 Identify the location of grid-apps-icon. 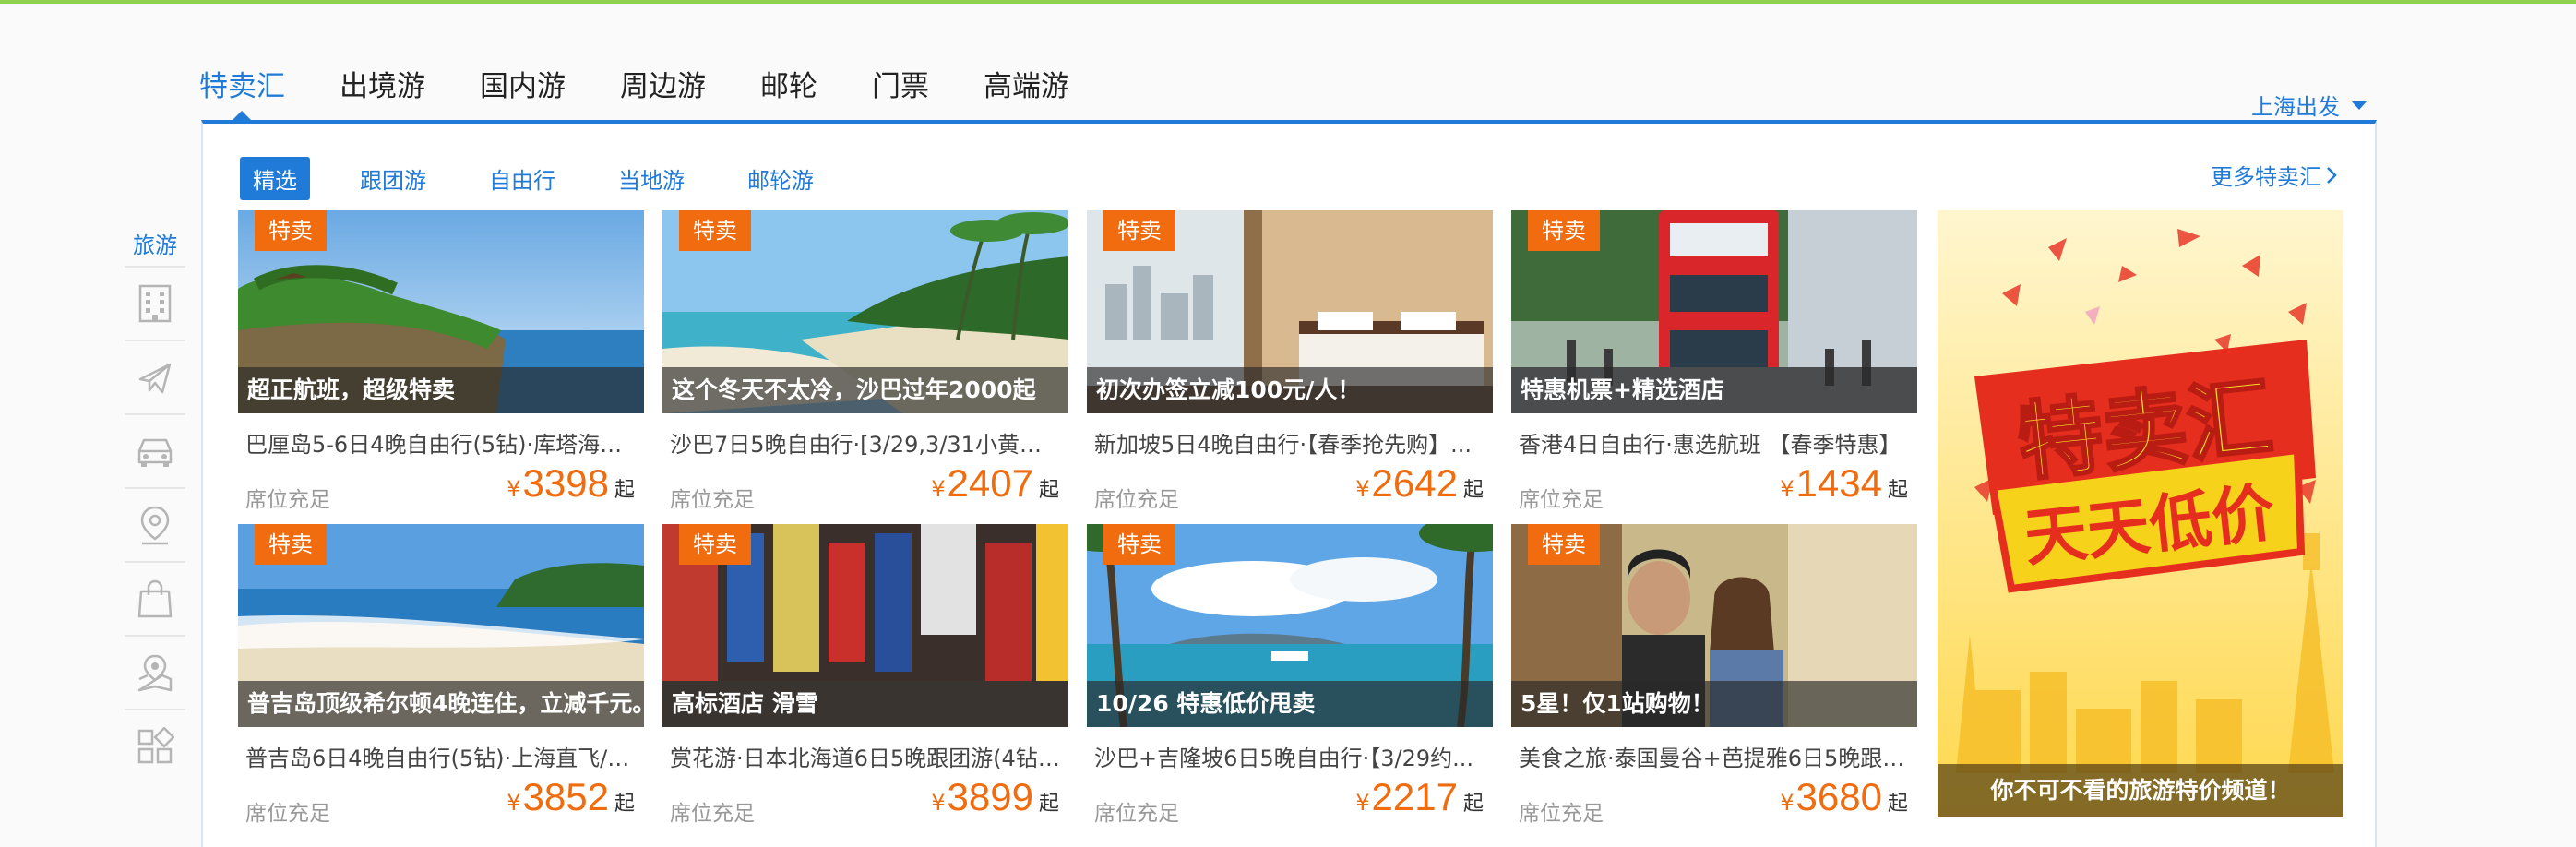
(155, 746).